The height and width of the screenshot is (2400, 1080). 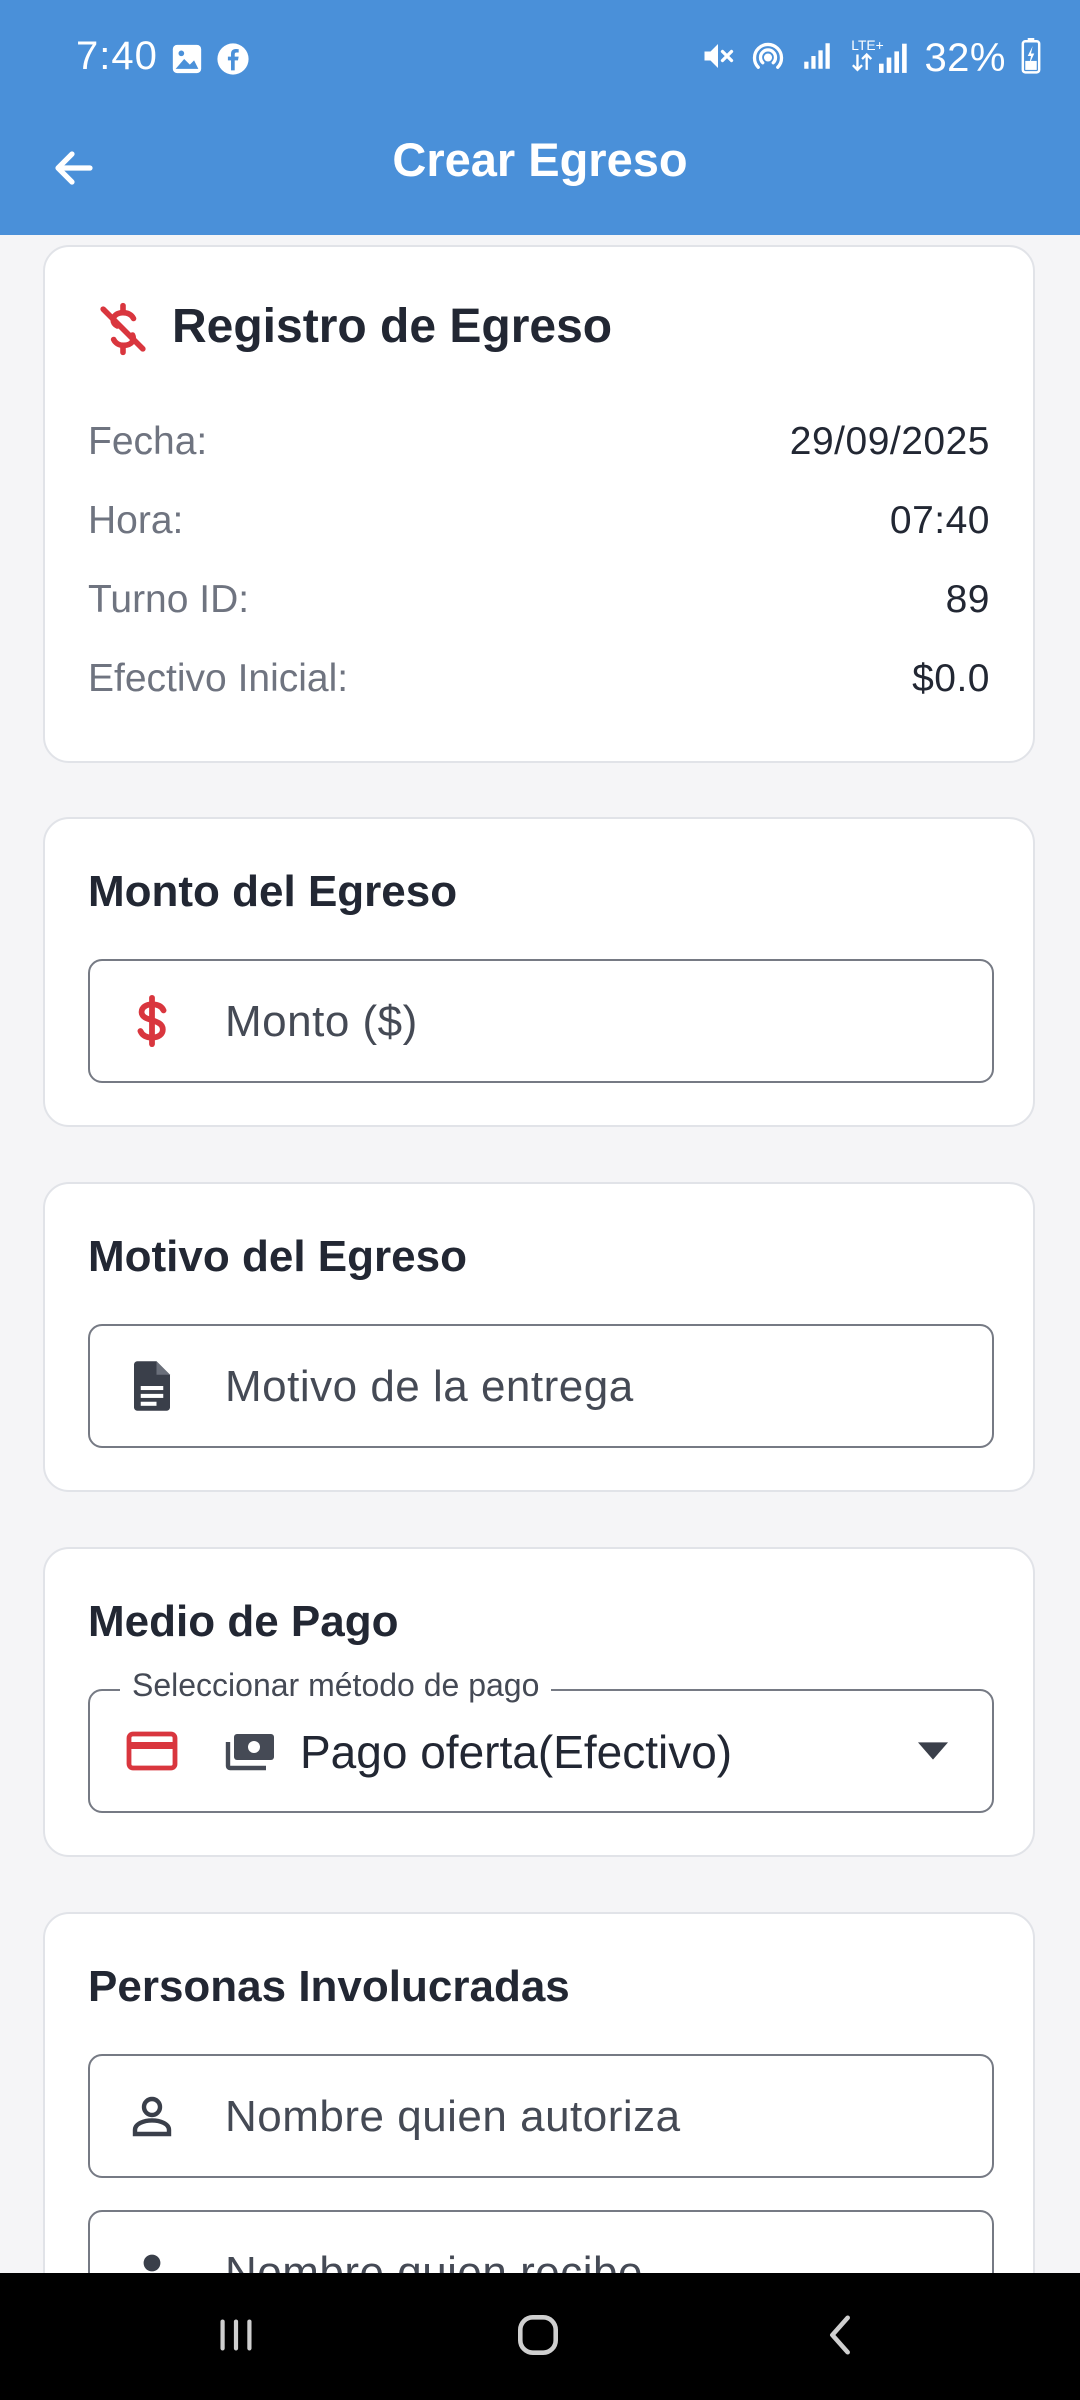 I want to click on shift-id-value: 89, so click(x=967, y=599).